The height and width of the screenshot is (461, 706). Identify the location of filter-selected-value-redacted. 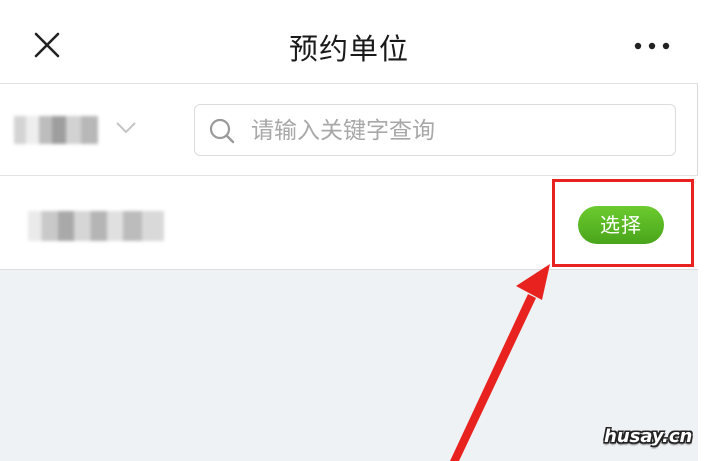
(56, 130).